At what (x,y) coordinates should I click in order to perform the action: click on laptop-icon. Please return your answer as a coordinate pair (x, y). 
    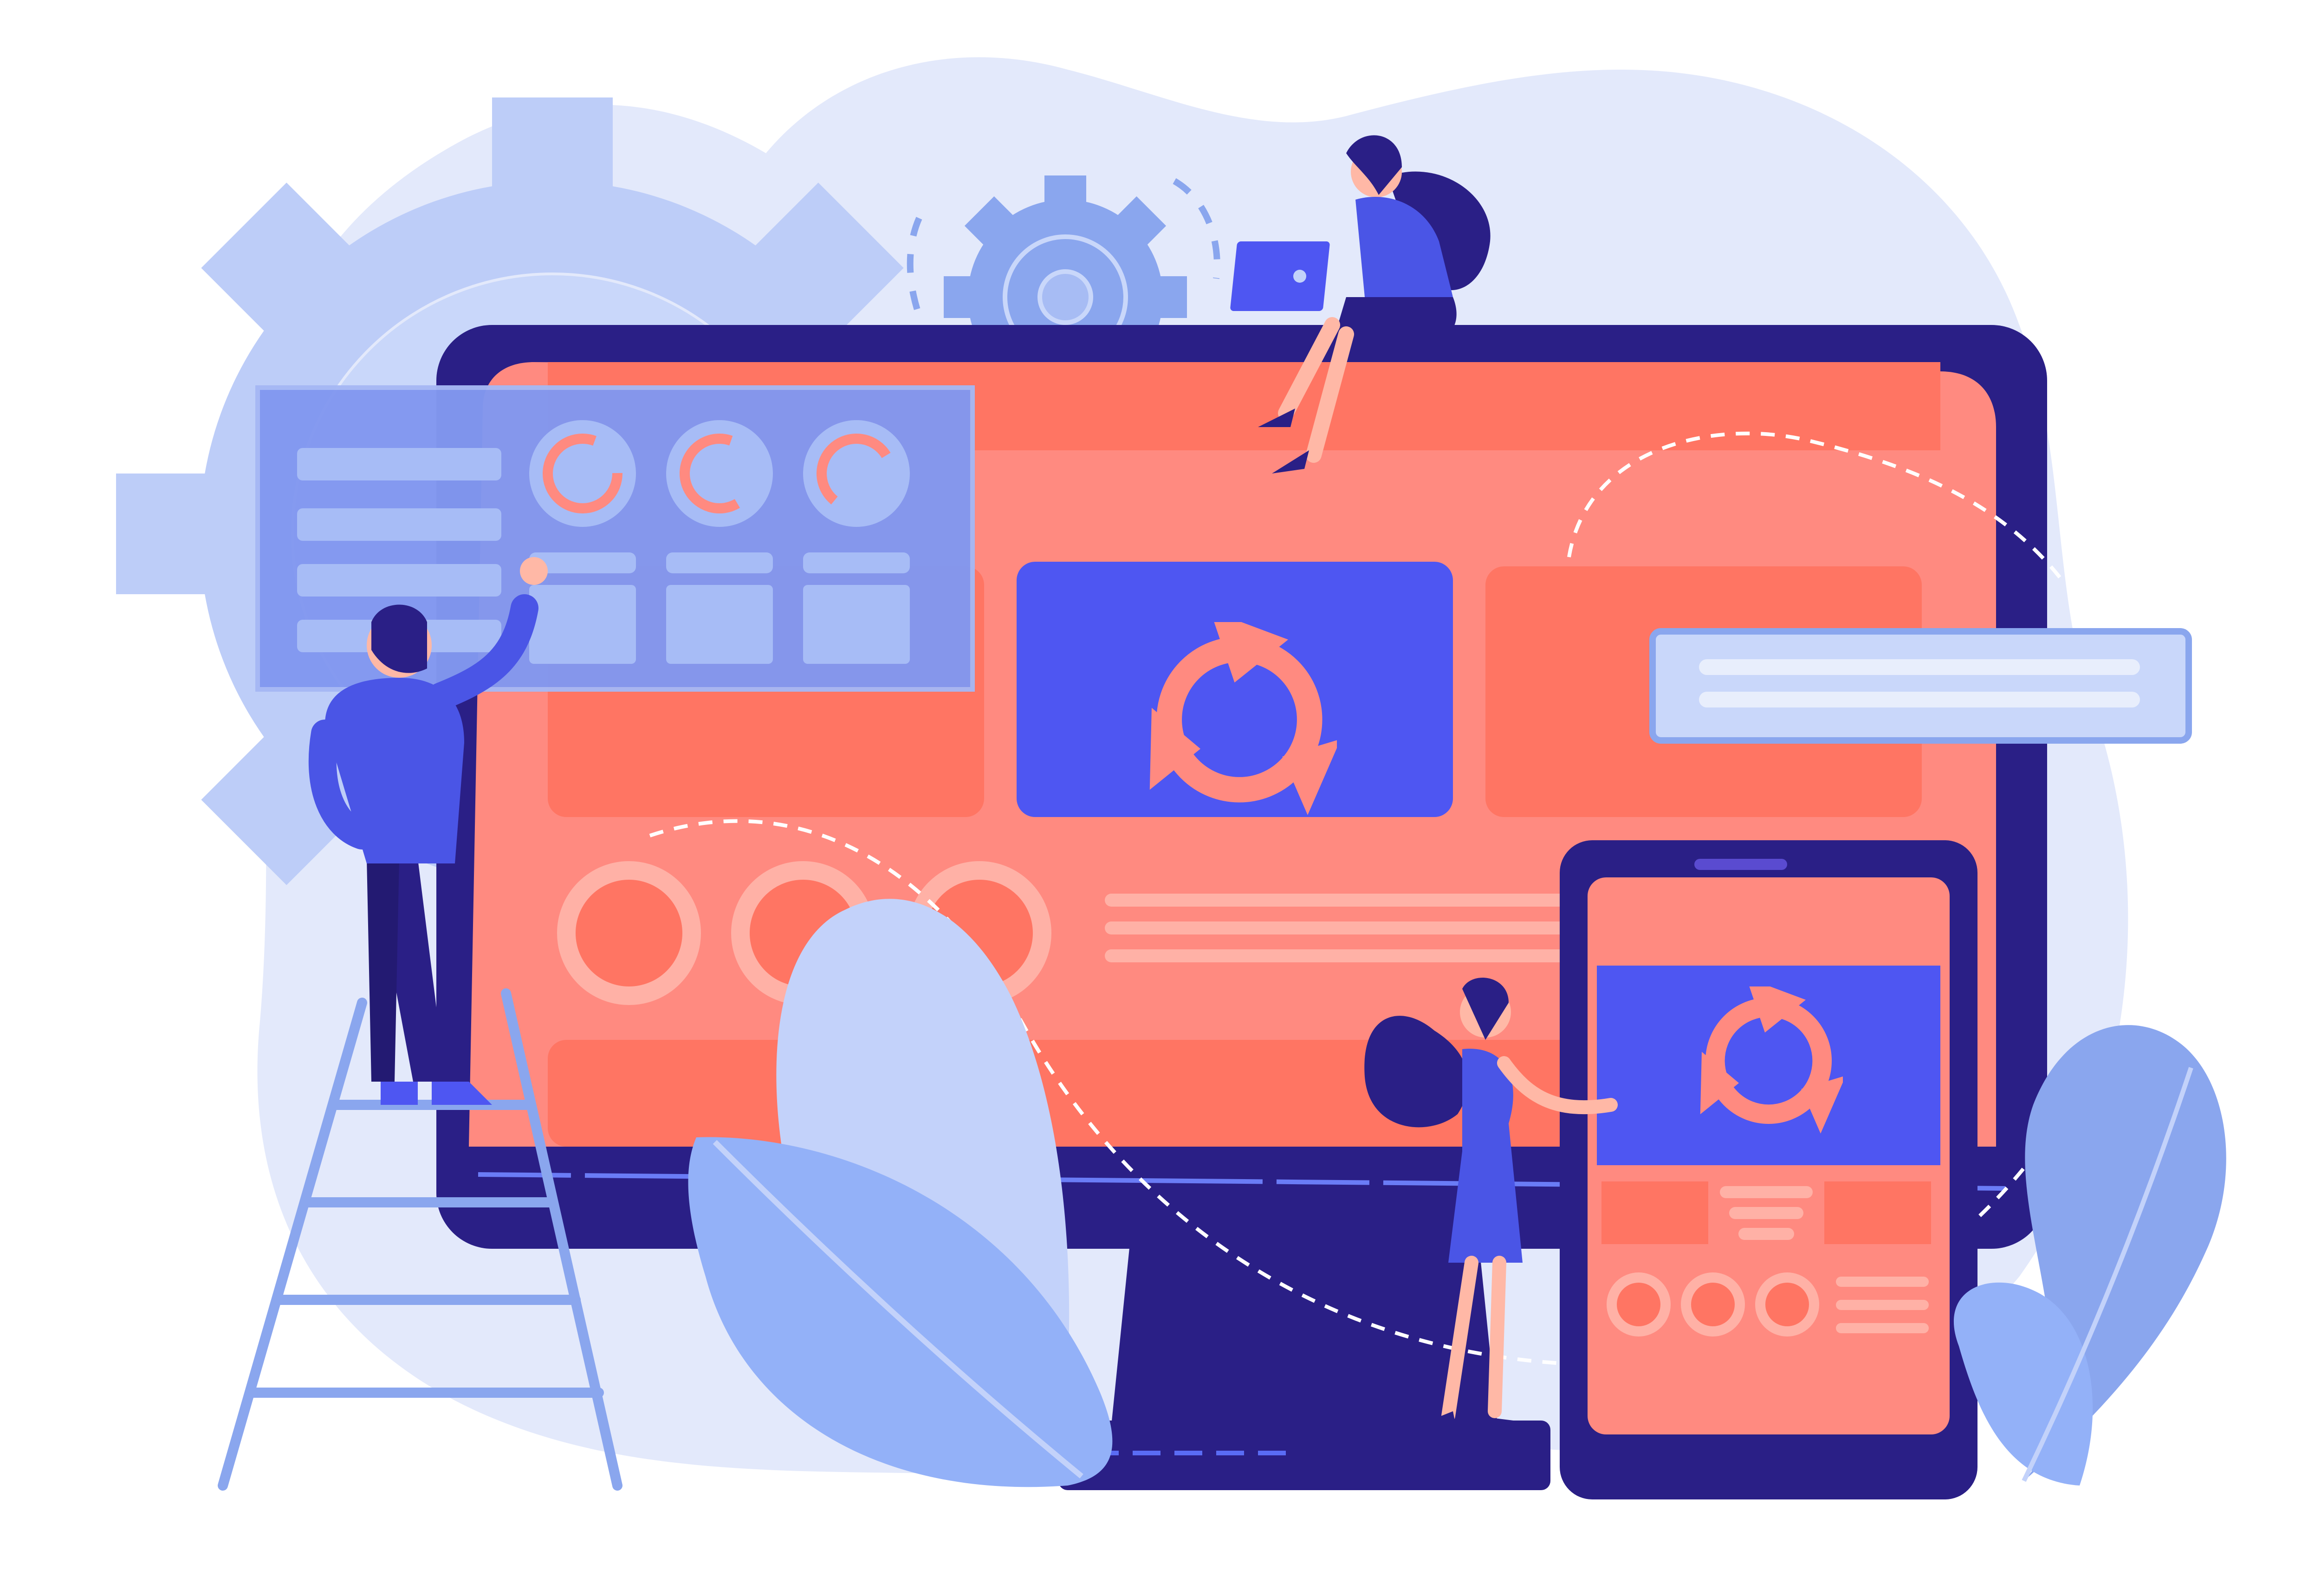
    Looking at the image, I should click on (1280, 276).